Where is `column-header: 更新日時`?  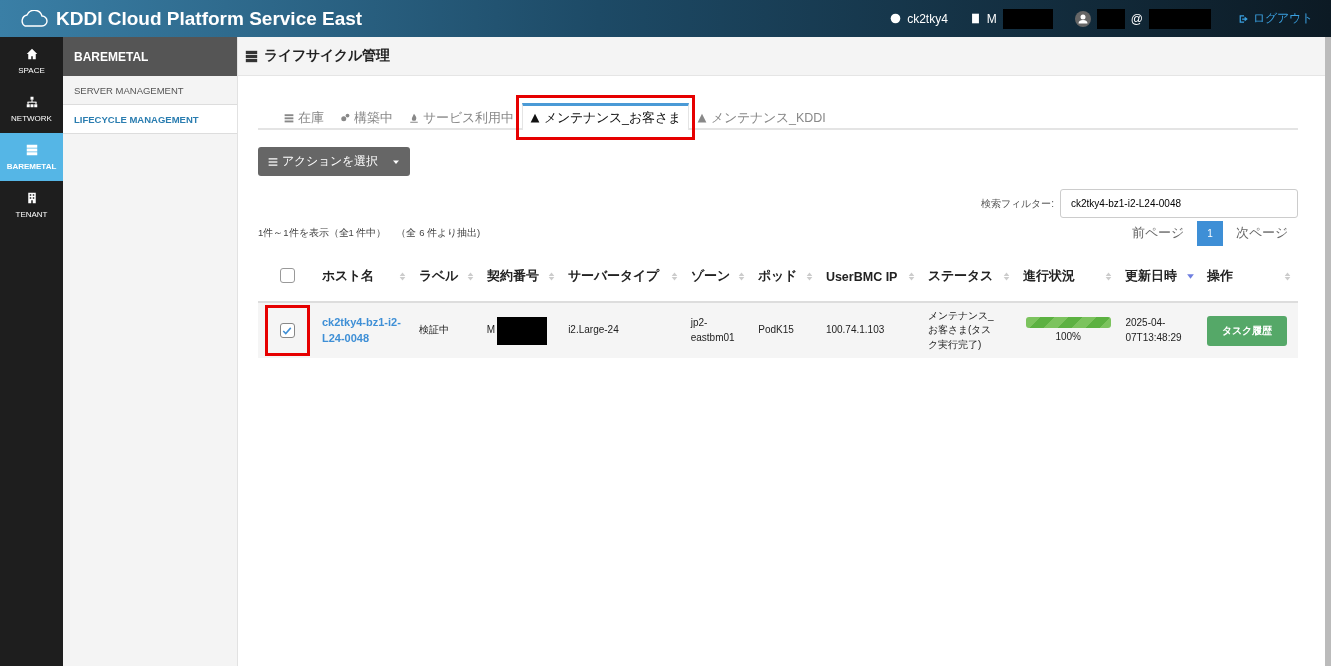
column-header: 更新日時 is located at coordinates (1151, 276).